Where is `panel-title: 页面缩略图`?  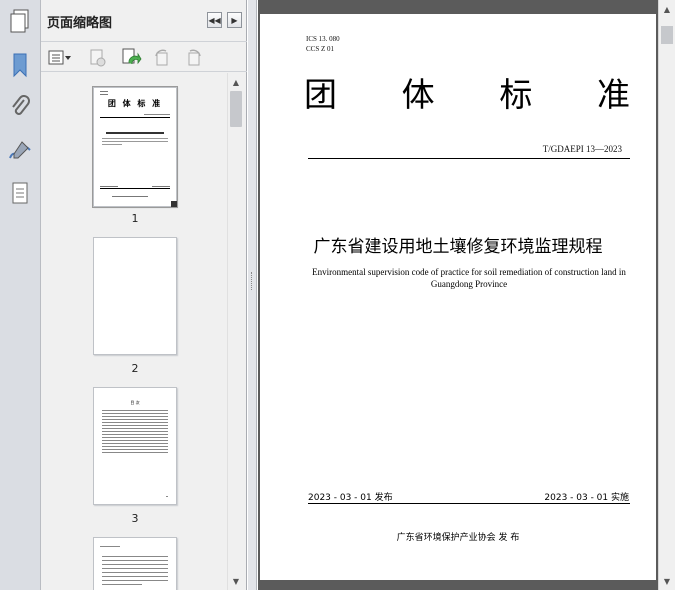
panel-title: 页面缩略图 is located at coordinates (80, 23).